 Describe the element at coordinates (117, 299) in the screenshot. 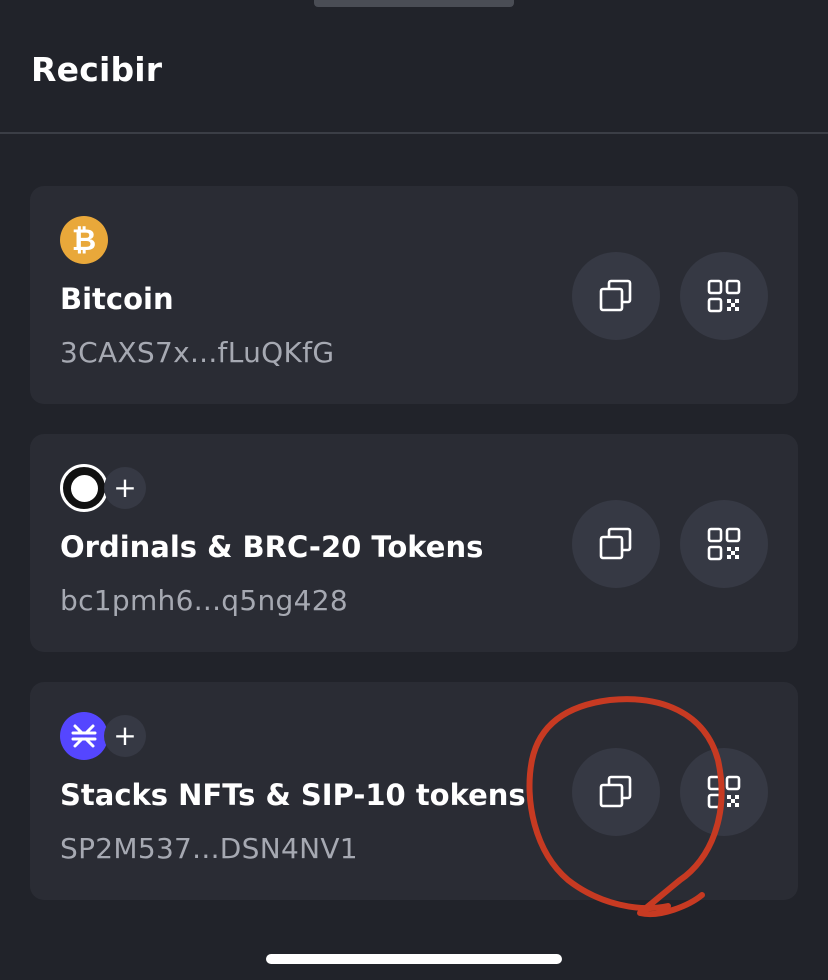

I see `account-name: Bitcoin` at that location.